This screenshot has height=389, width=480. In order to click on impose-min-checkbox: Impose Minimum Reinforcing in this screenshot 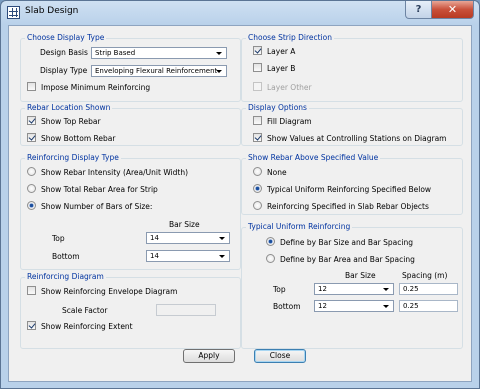, I will do `click(88, 88)`.